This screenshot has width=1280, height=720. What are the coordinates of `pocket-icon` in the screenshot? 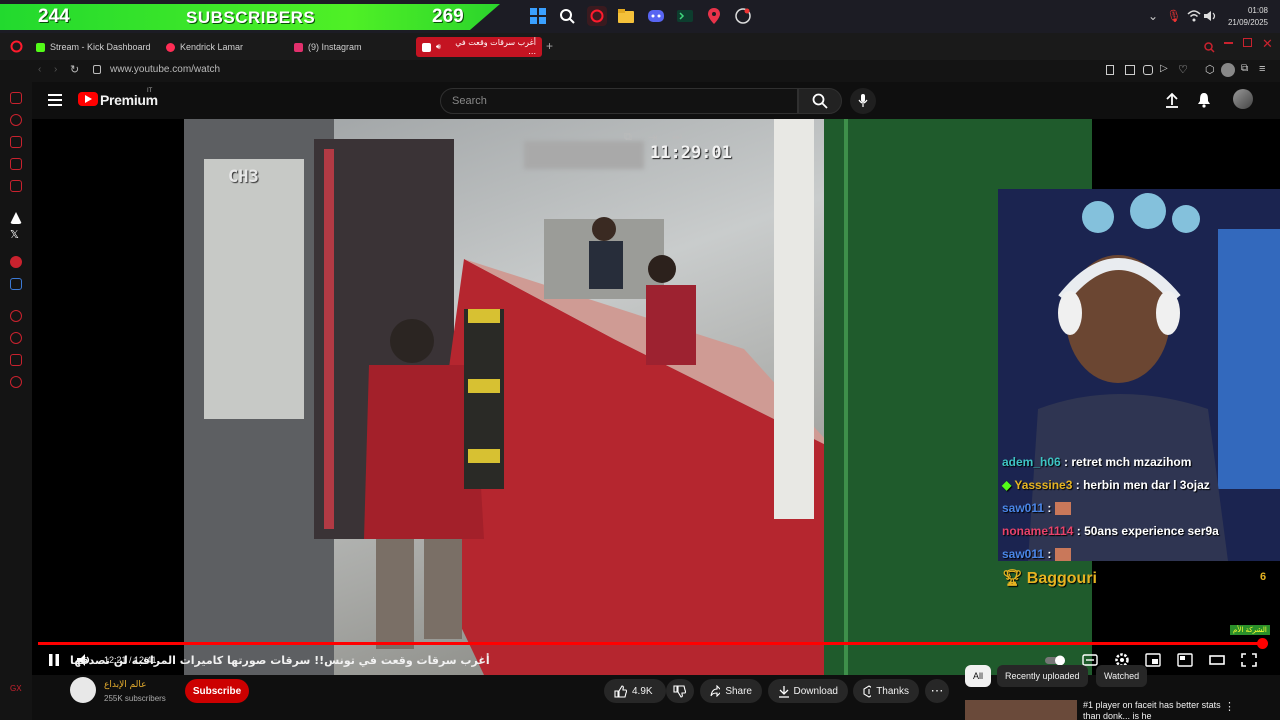 It's located at (1148, 70).